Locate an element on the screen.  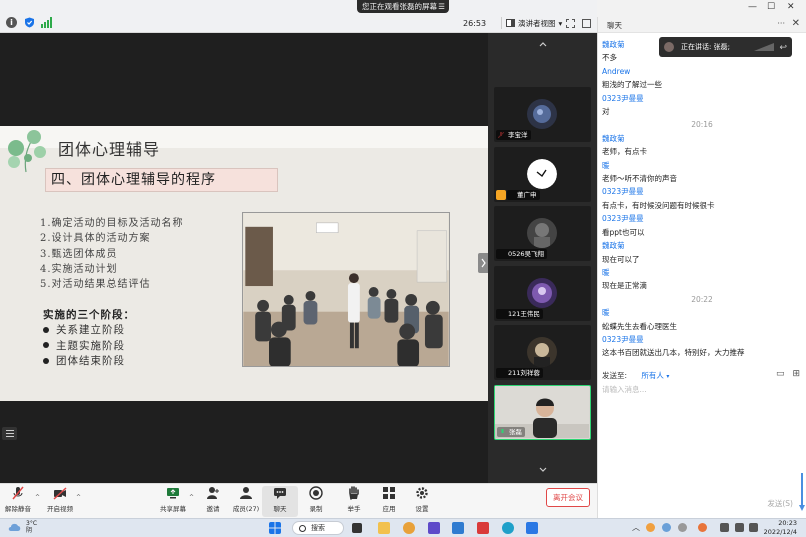
mic-active-icon is located at coordinates (502, 431).